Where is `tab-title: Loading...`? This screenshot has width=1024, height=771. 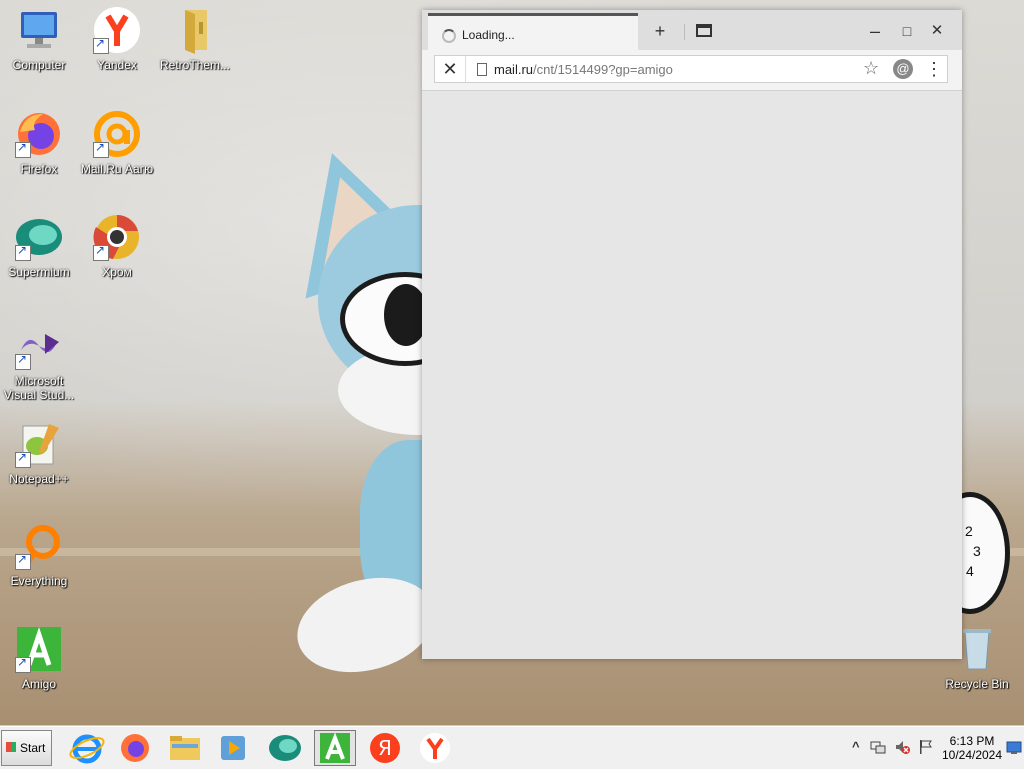
tab-title: Loading... is located at coordinates (488, 35).